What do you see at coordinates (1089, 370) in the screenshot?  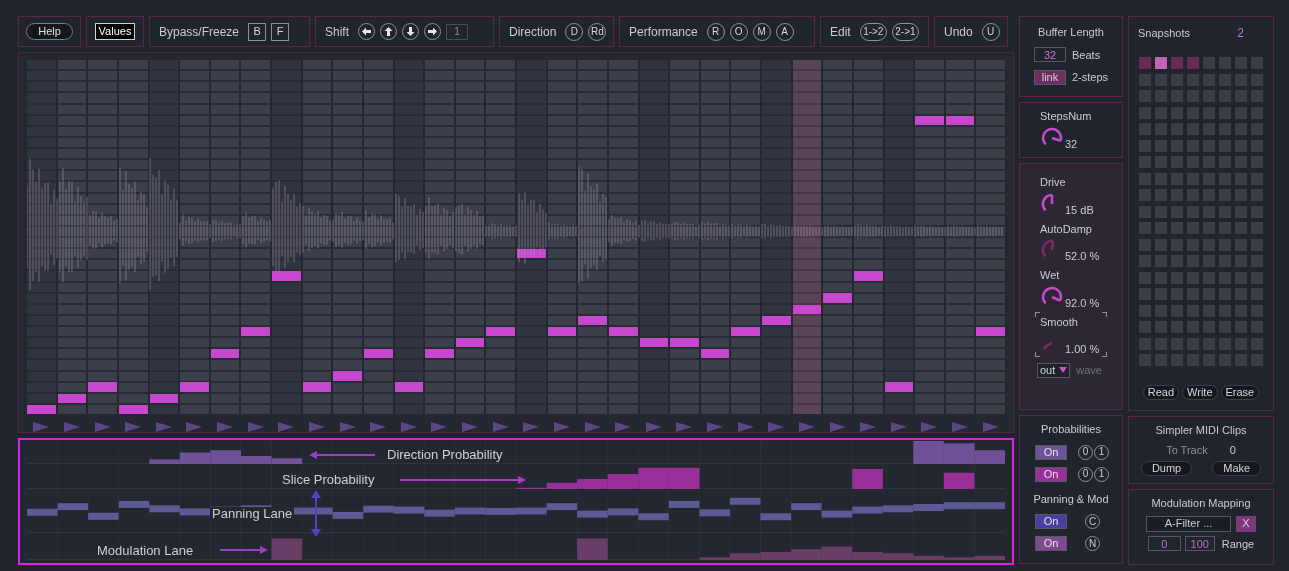 I see `output-label: wave` at bounding box center [1089, 370].